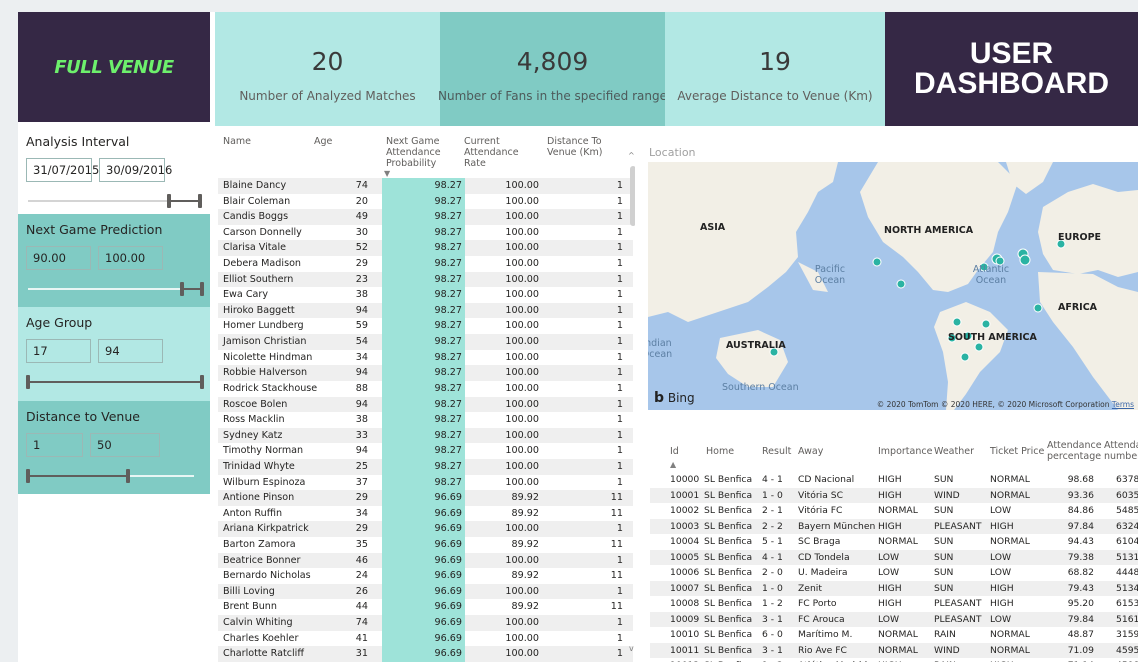  I want to click on table-row: Antione Pinson 29 96.69 89.92 11, so click(425, 498).